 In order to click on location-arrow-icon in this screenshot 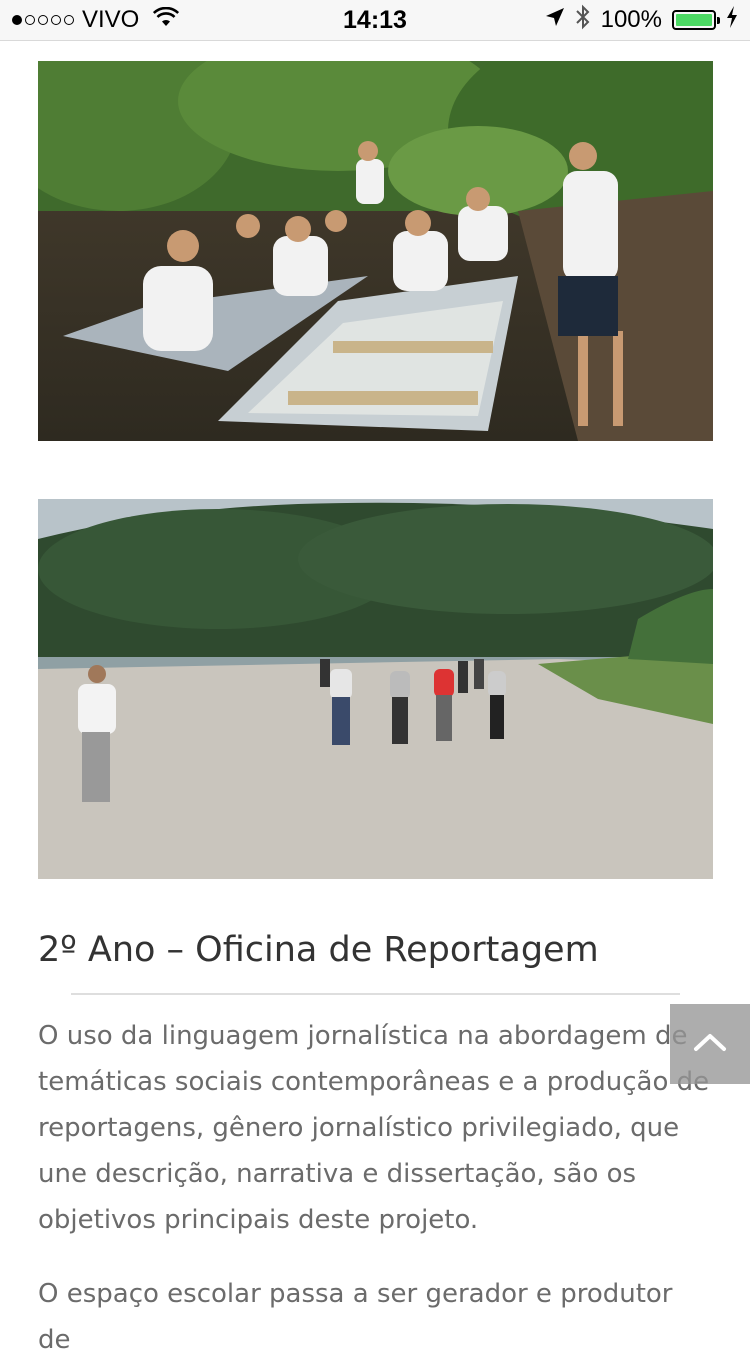, I will do `click(555, 20)`.